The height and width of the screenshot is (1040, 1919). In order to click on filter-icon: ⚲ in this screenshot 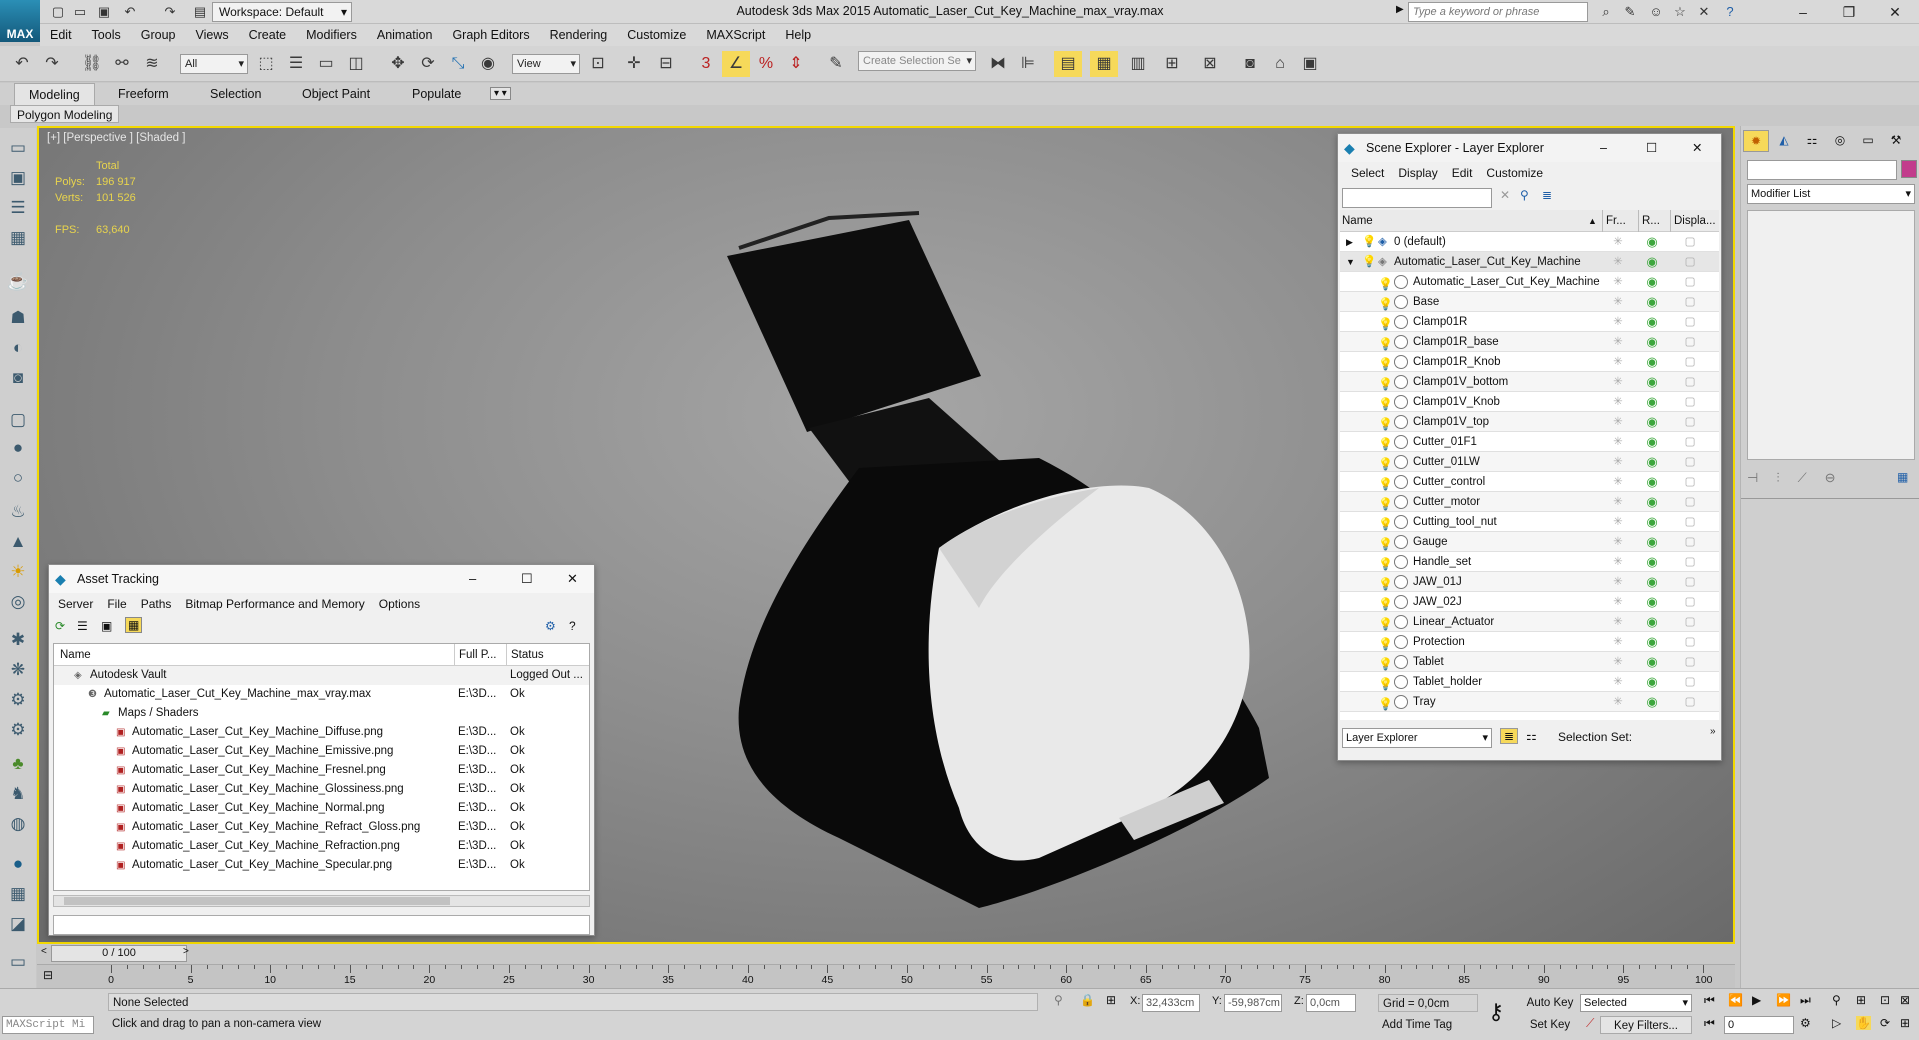, I will do `click(1524, 195)`.